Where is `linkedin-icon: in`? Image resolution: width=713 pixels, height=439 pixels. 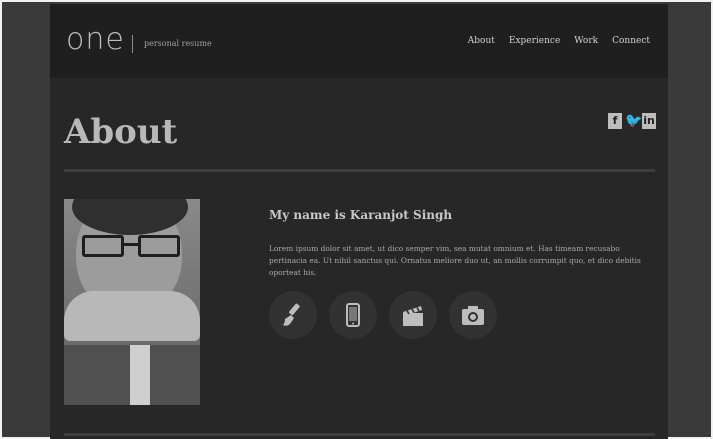
linkedin-icon: in is located at coordinates (649, 121).